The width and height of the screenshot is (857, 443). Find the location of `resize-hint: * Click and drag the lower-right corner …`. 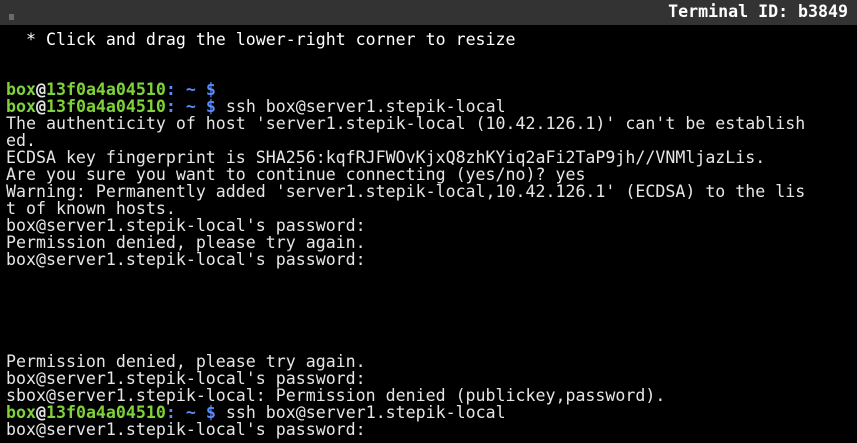

resize-hint: * Click and drag the lower-right corner … is located at coordinates (266, 39).